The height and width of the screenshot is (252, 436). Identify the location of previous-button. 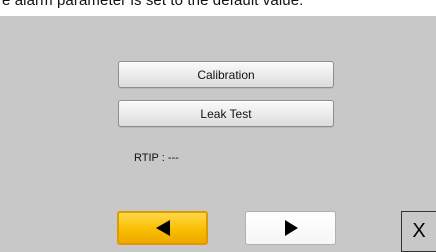
(162, 228).